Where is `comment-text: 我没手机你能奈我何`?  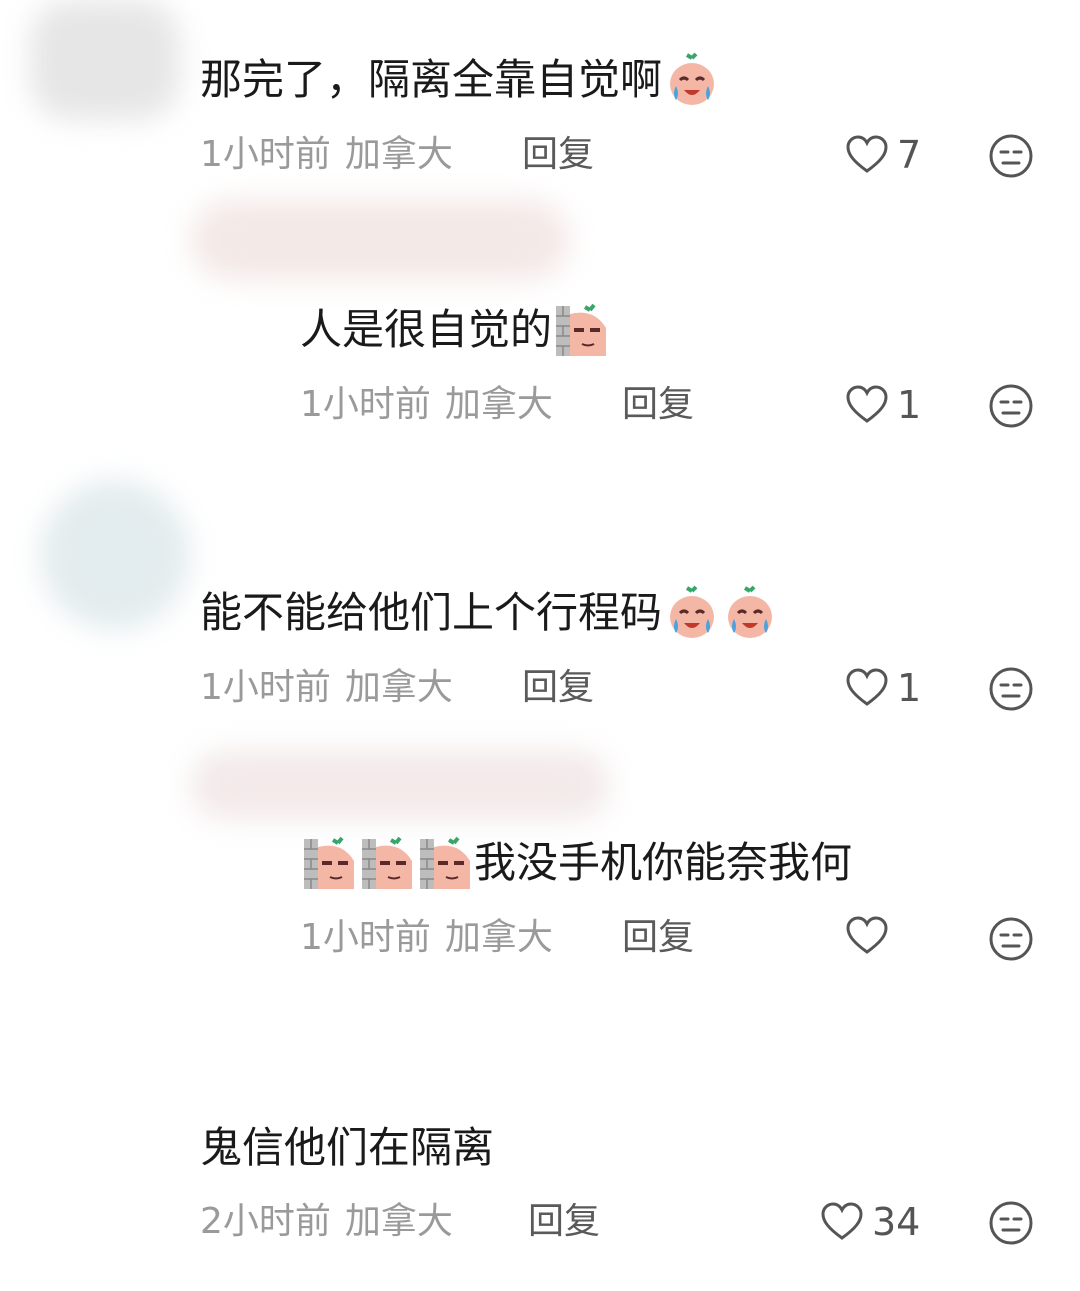 comment-text: 我没手机你能奈我何 is located at coordinates (576, 863).